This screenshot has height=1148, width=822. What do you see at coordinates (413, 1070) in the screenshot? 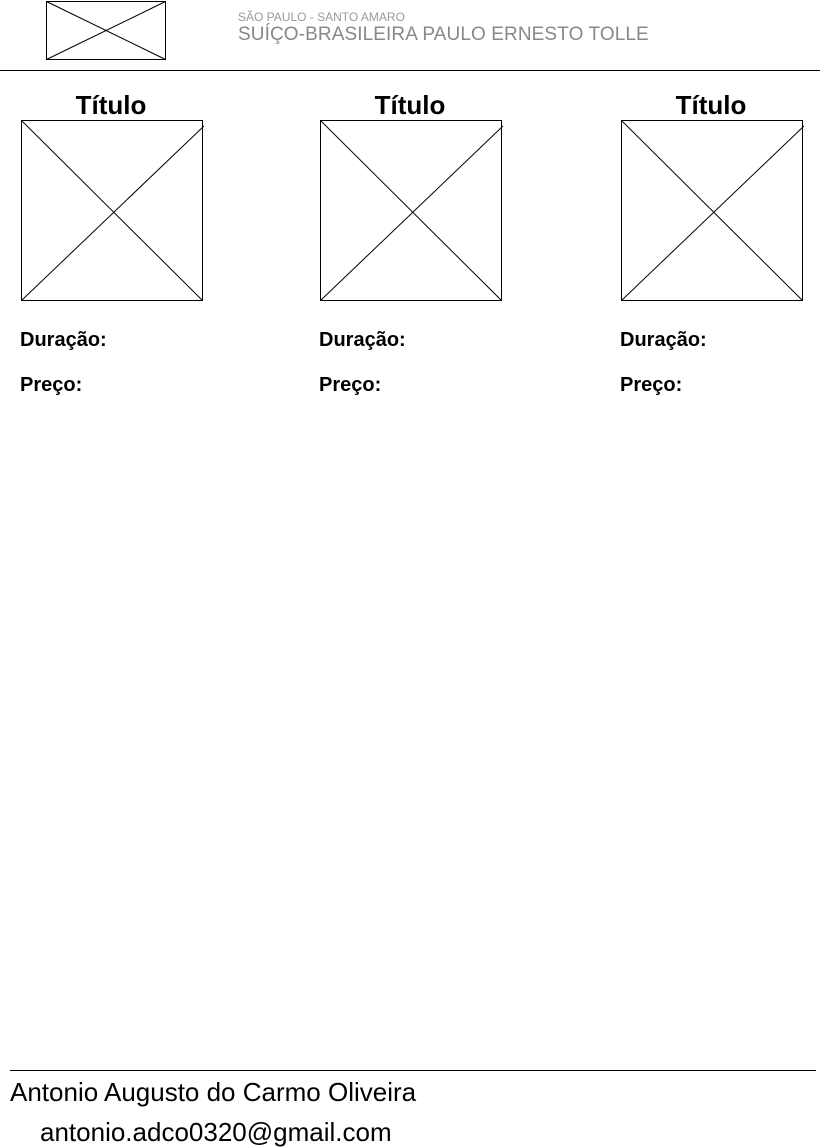
I see `footer-divider` at bounding box center [413, 1070].